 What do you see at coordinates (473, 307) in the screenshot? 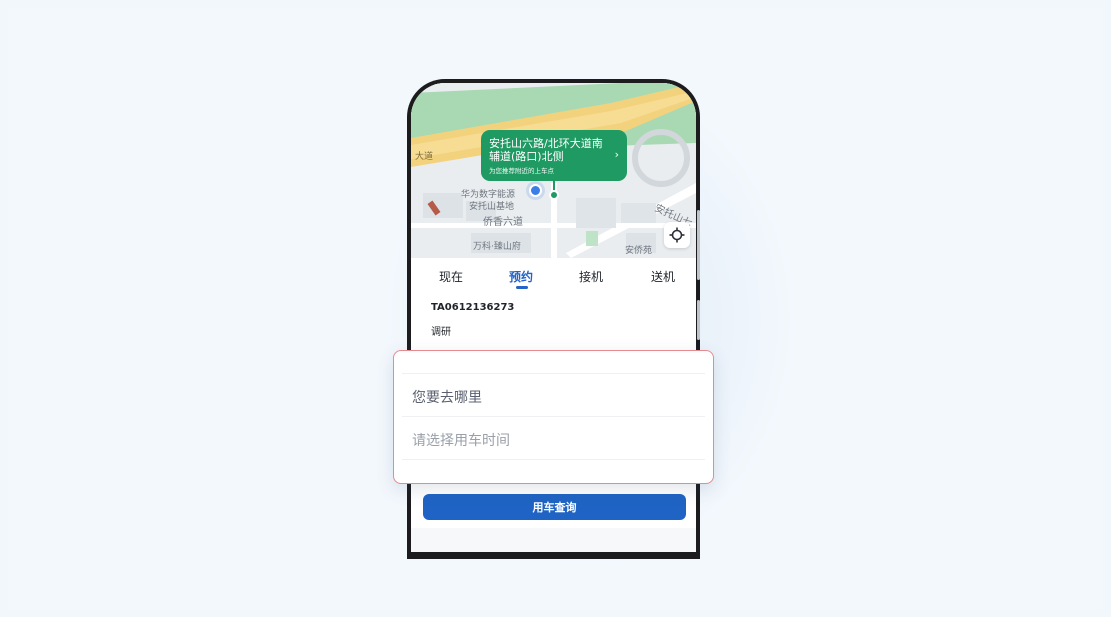
I see `order-id: TA0612136273` at bounding box center [473, 307].